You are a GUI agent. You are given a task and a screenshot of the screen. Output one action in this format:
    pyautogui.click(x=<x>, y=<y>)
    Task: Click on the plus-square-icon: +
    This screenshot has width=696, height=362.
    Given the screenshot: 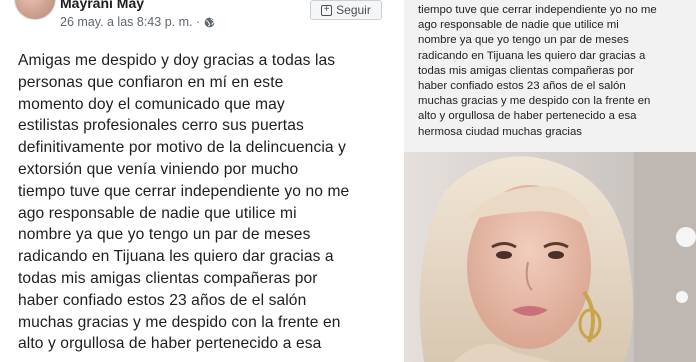 What is the action you would take?
    pyautogui.click(x=327, y=10)
    